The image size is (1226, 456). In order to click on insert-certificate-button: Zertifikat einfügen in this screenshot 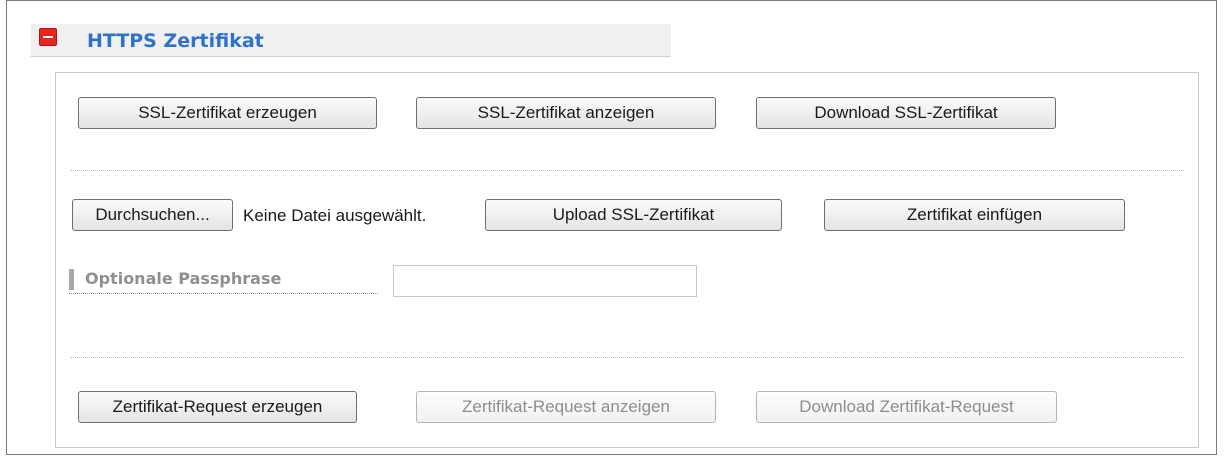, I will do `click(974, 215)`.